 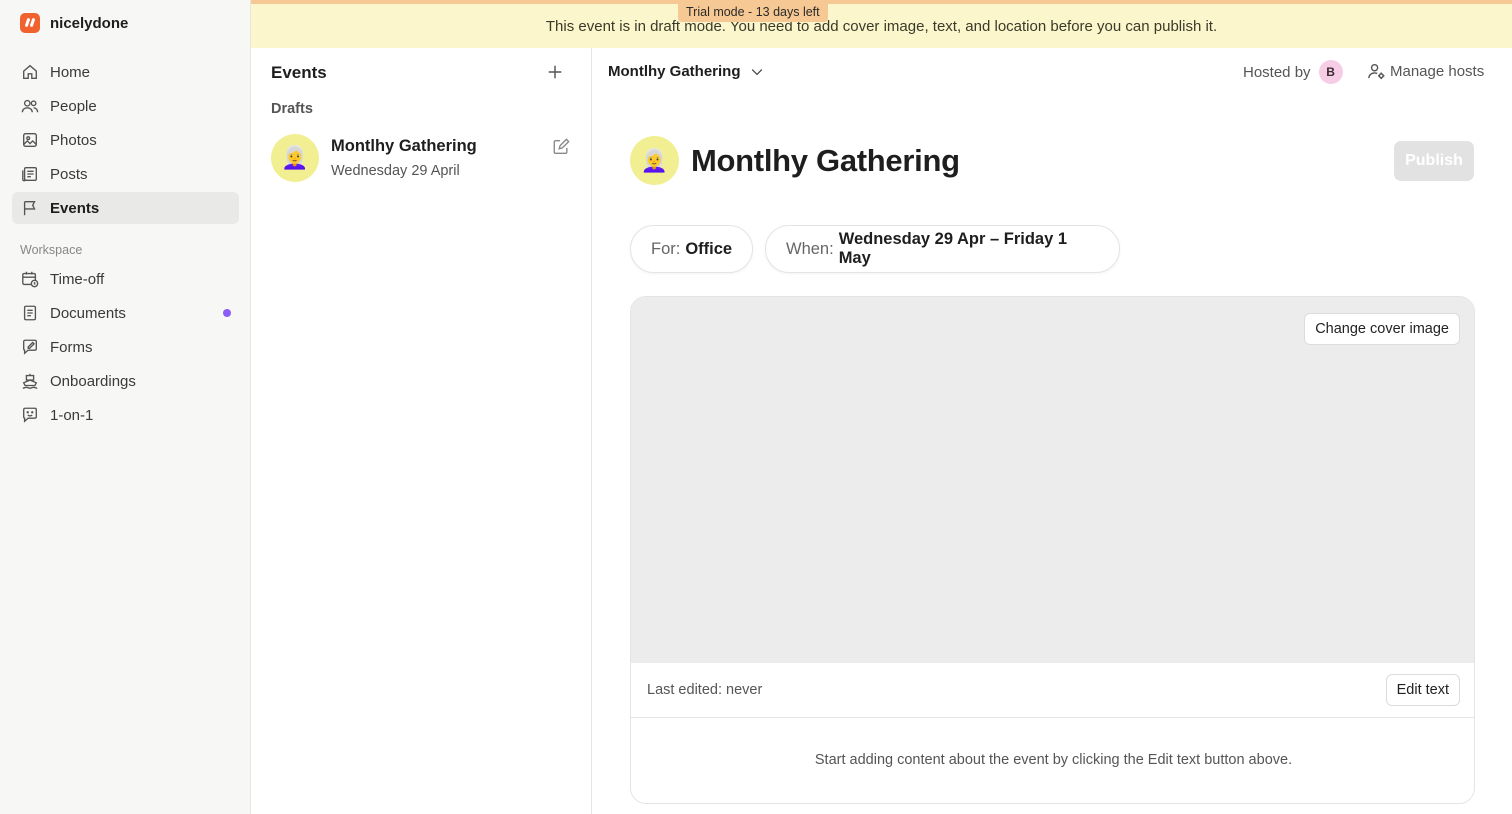 I want to click on hosted-by: Hosted by B, so click(x=1293, y=72).